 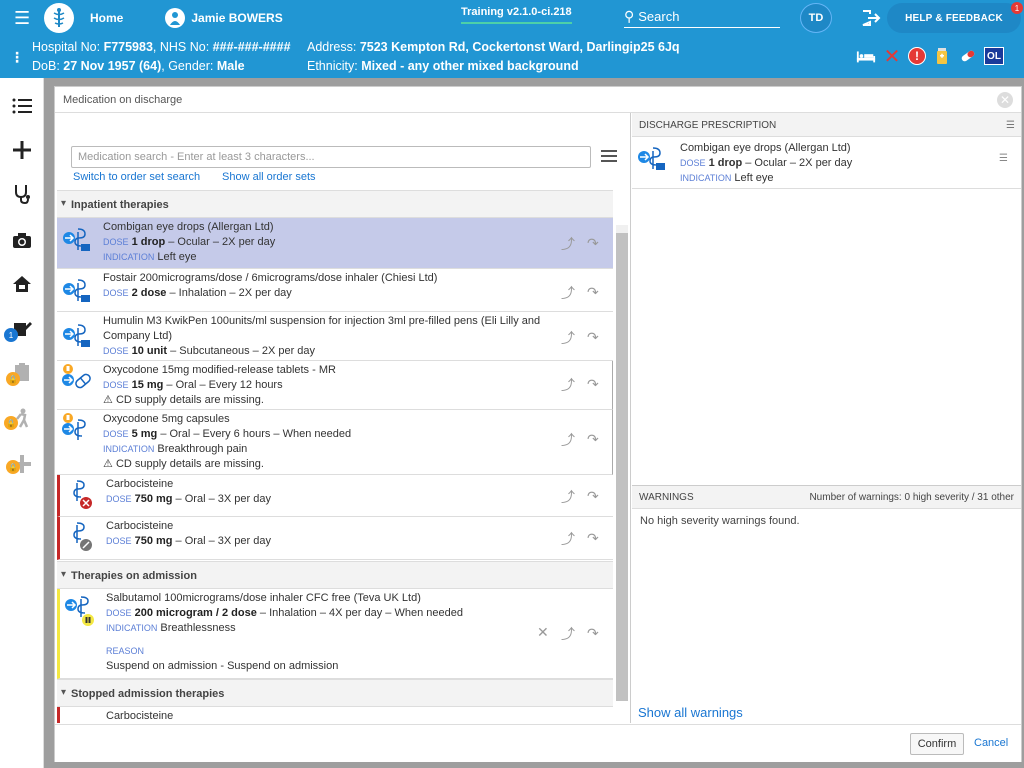 I want to click on ol-badge: OL, so click(x=994, y=56).